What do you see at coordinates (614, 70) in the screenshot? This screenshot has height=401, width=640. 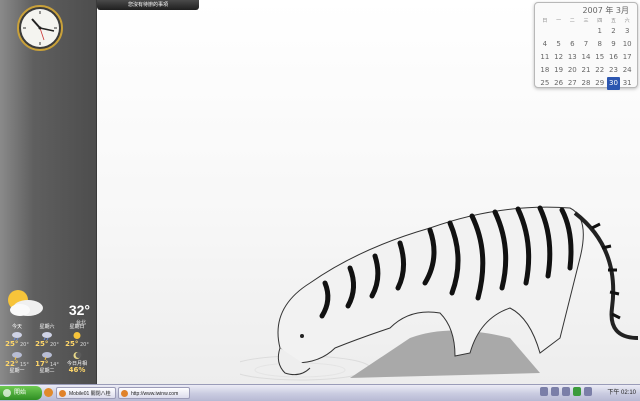 I see `calendar-day: 23` at bounding box center [614, 70].